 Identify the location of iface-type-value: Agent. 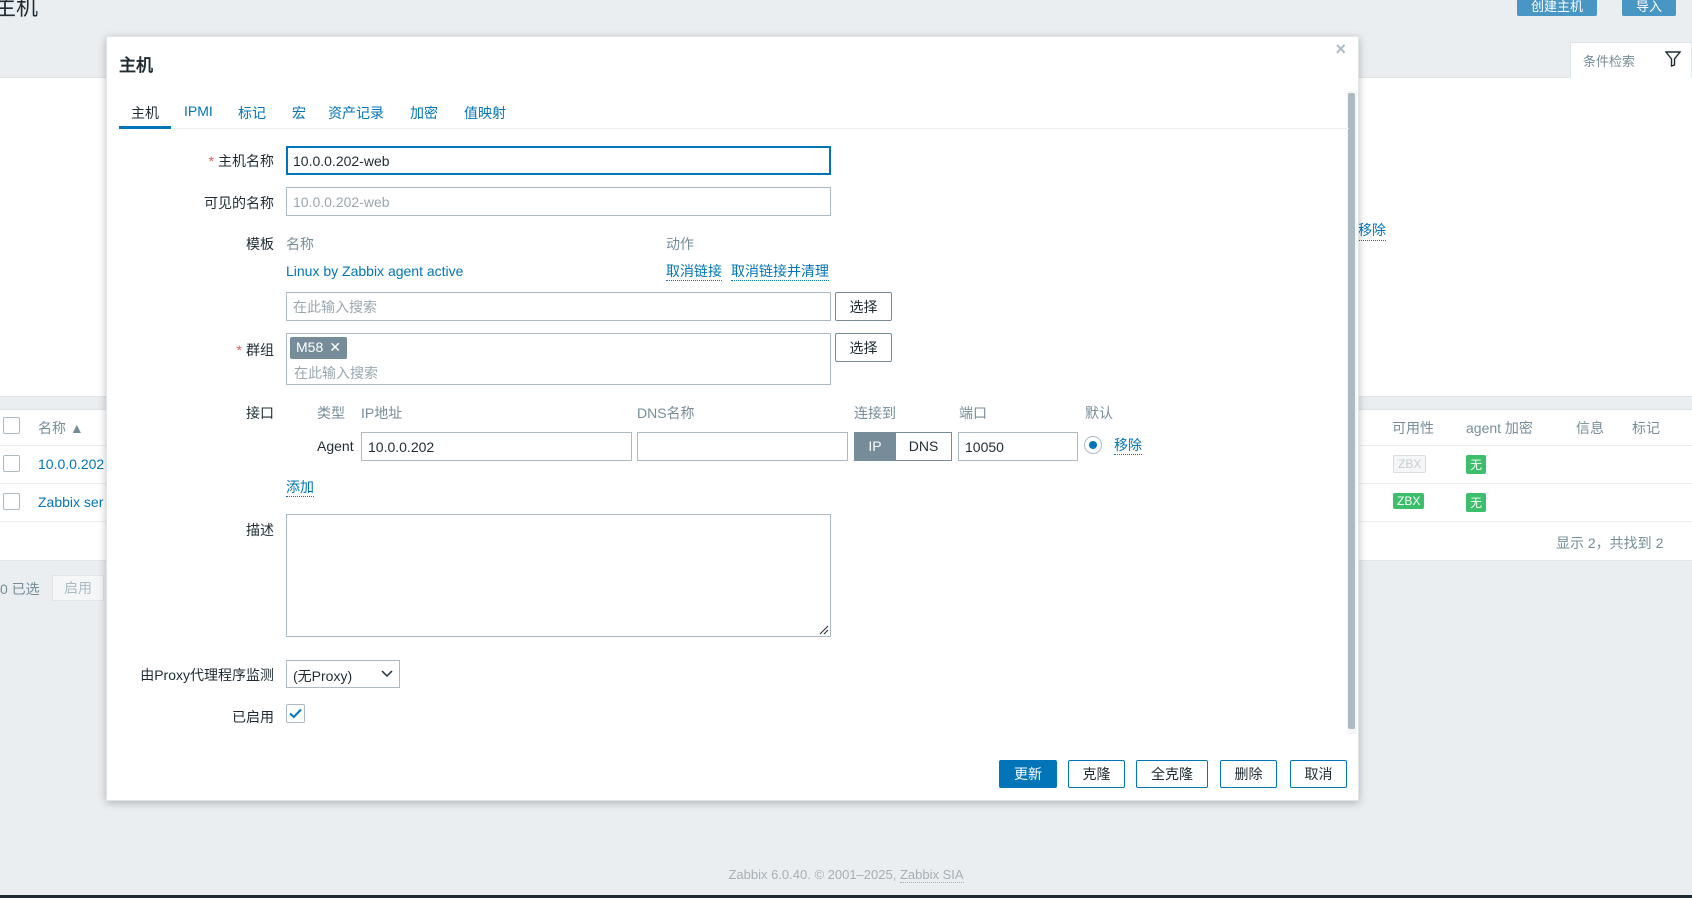
(335, 446).